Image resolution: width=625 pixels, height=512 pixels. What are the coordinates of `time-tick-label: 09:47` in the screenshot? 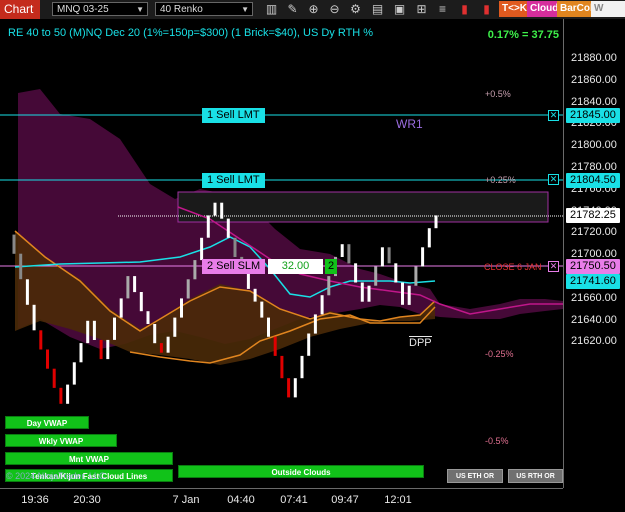 It's located at (345, 500).